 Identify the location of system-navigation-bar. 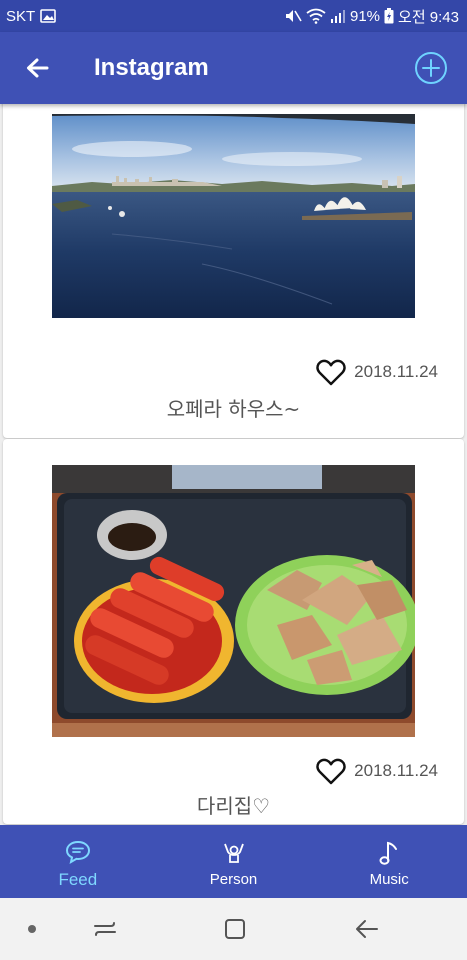
(233, 929).